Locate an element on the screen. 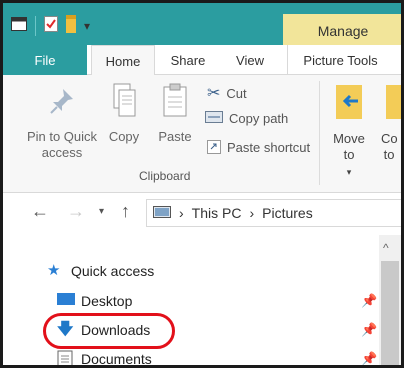  scissors-icon: ✂ is located at coordinates (214, 93).